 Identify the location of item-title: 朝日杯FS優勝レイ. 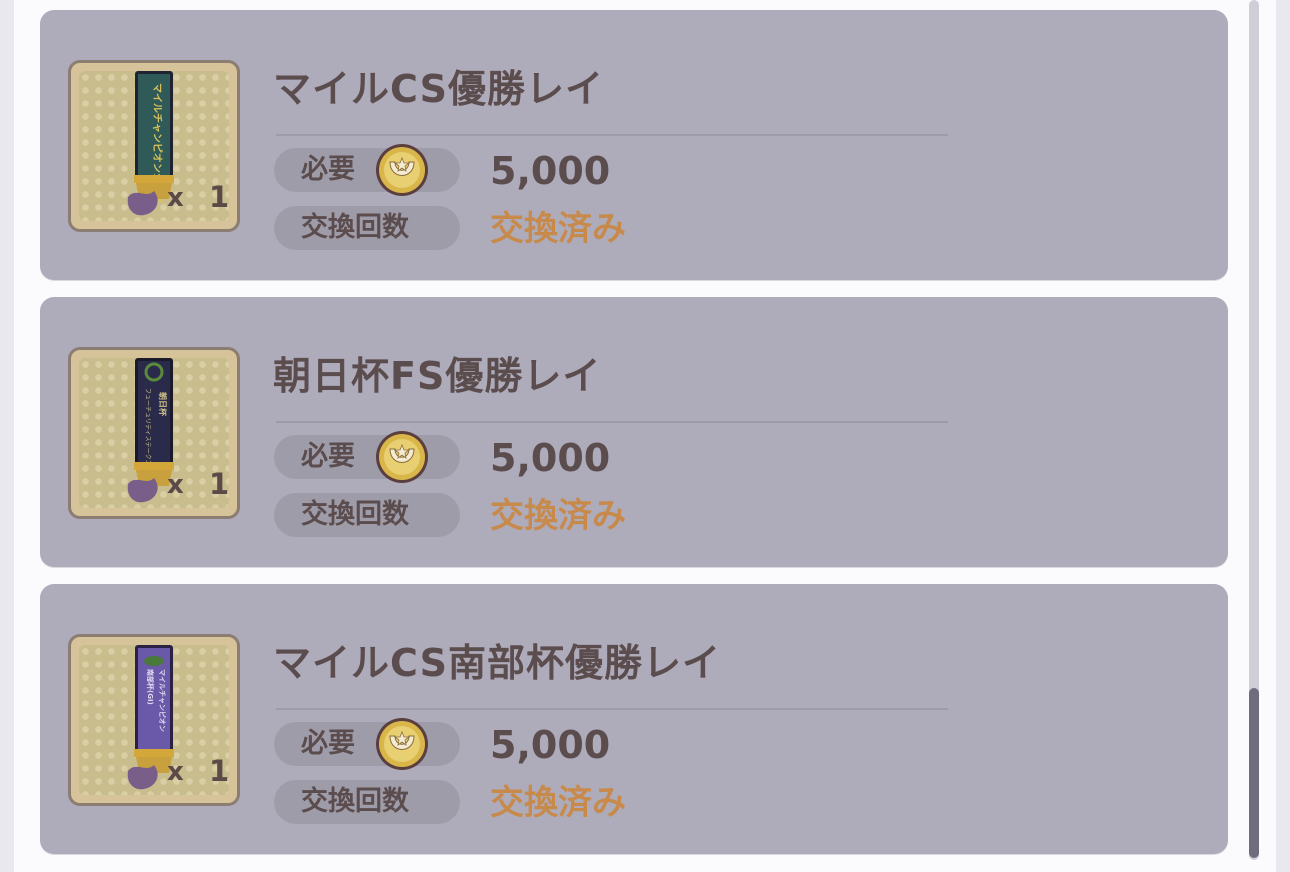
(437, 376).